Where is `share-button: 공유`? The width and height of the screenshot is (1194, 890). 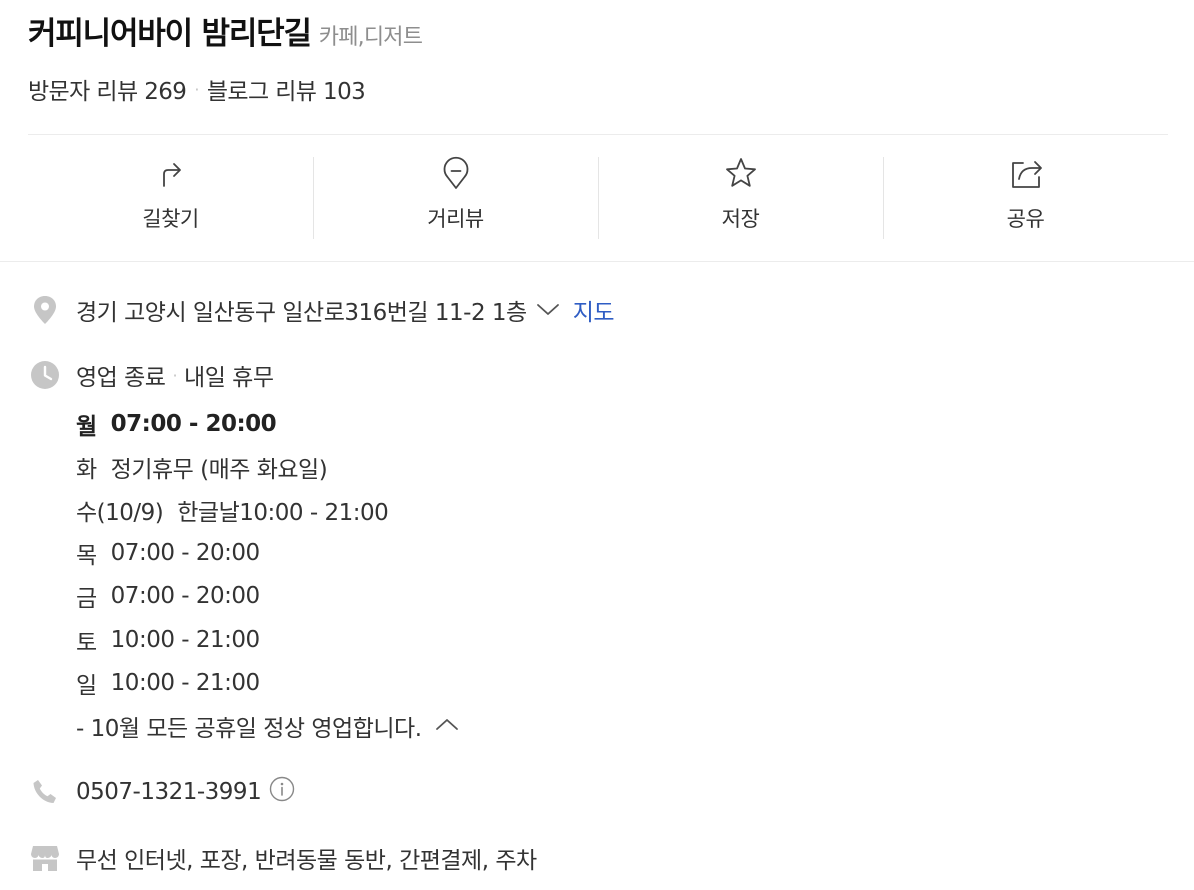 share-button: 공유 is located at coordinates (1025, 198).